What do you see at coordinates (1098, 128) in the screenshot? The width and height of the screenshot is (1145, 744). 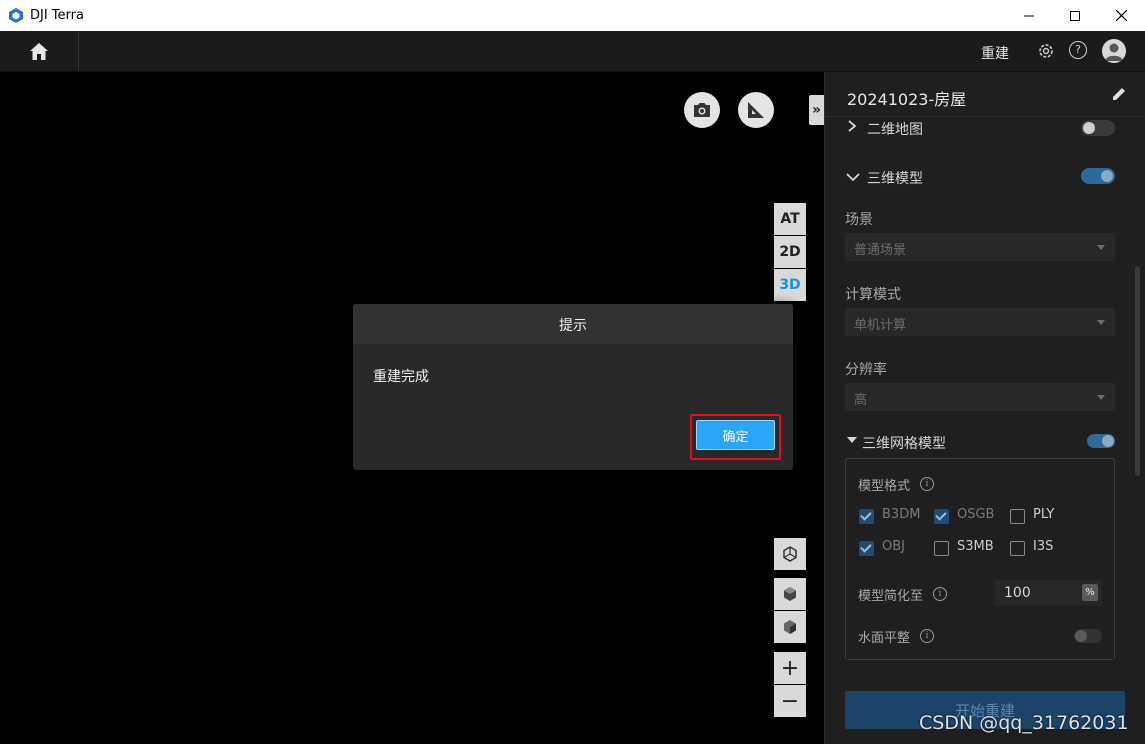 I see `toggle-2d-map` at bounding box center [1098, 128].